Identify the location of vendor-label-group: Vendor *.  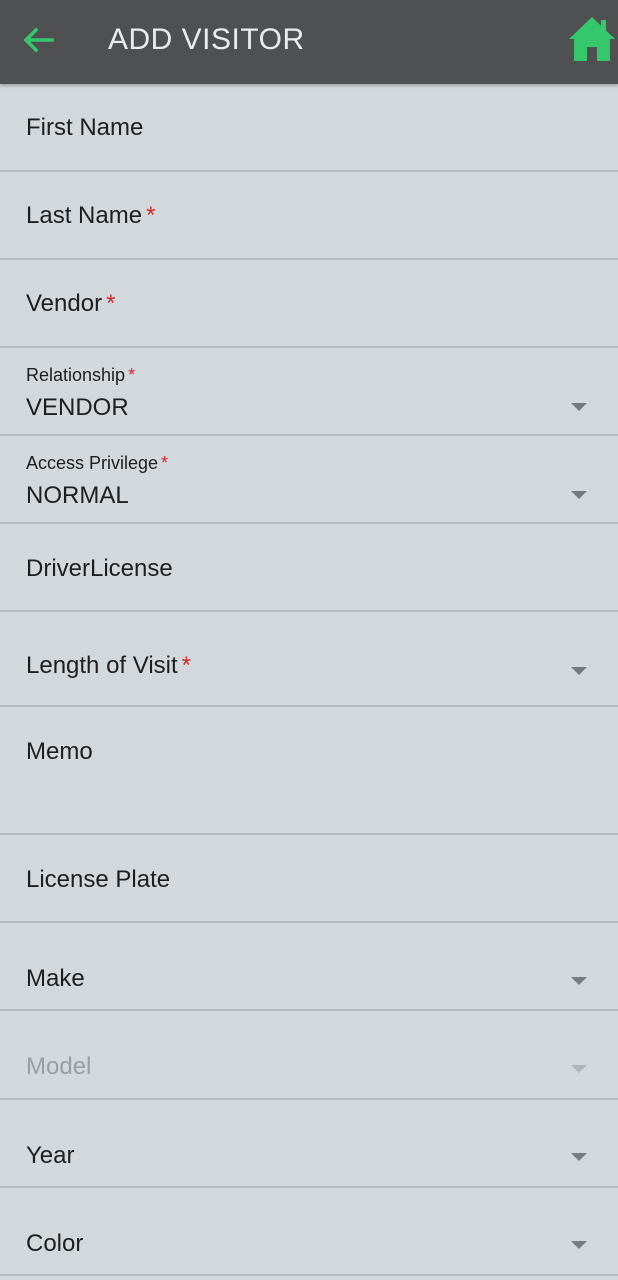
(70, 304).